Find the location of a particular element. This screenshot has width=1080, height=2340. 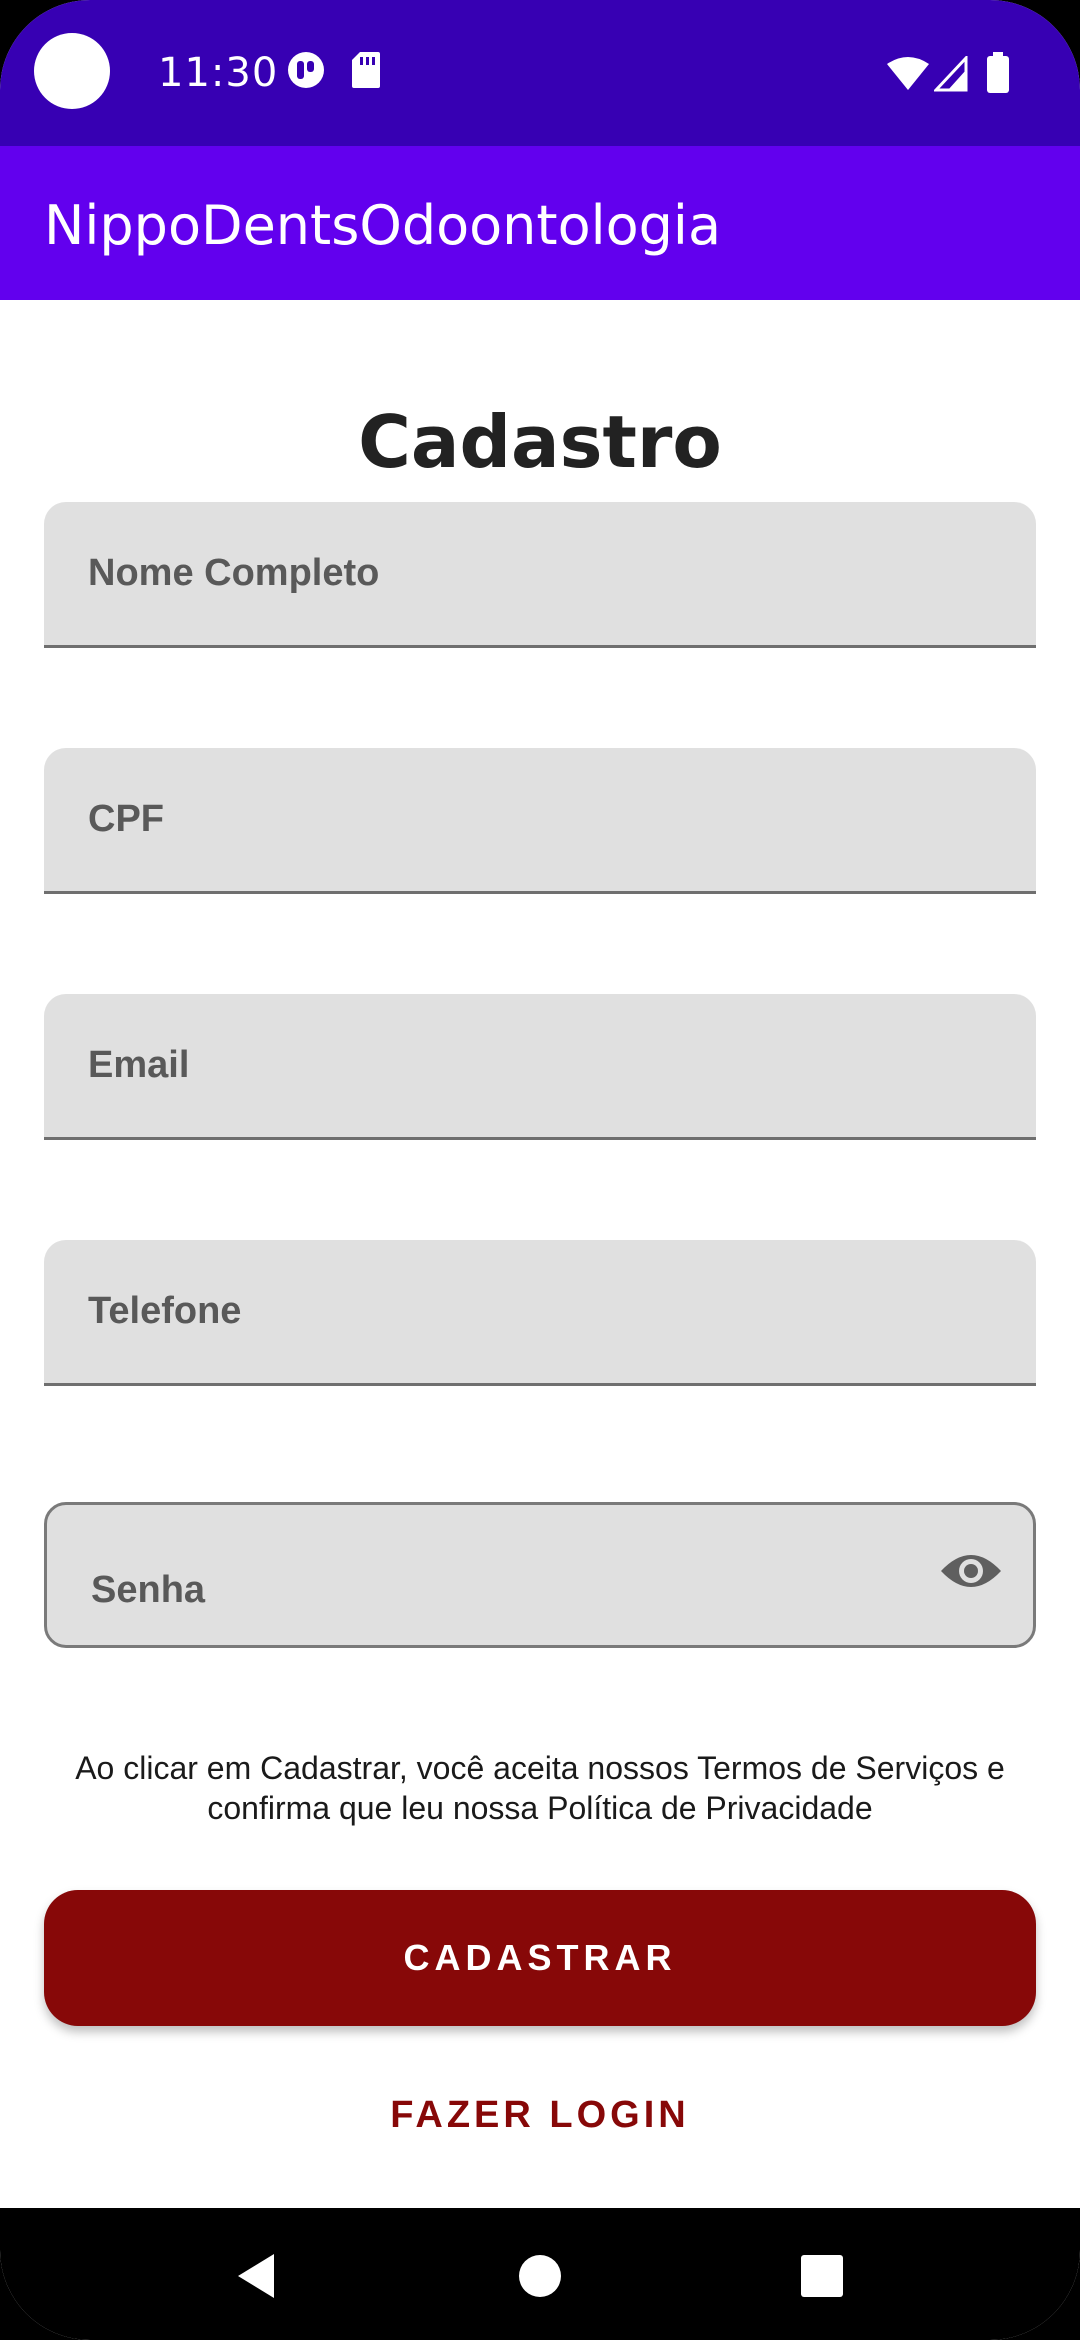

status-bar: 11:30 is located at coordinates (540, 73).